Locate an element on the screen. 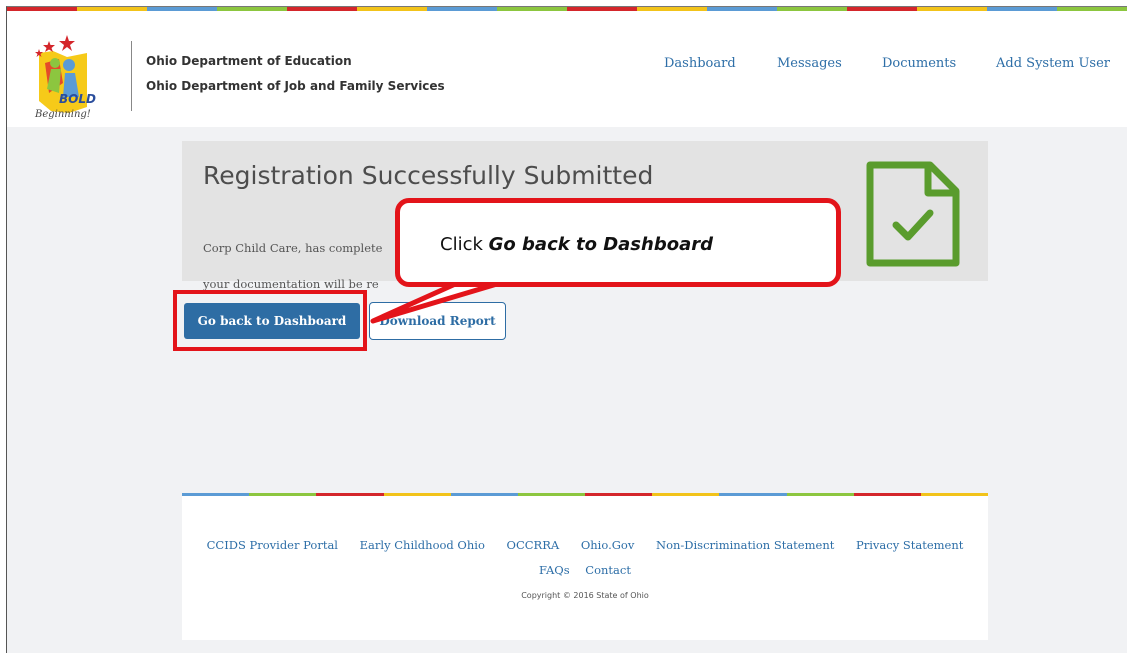 The image size is (1127, 653). footer-link-early-childhood: Early Childhood Ohio is located at coordinates (422, 545).